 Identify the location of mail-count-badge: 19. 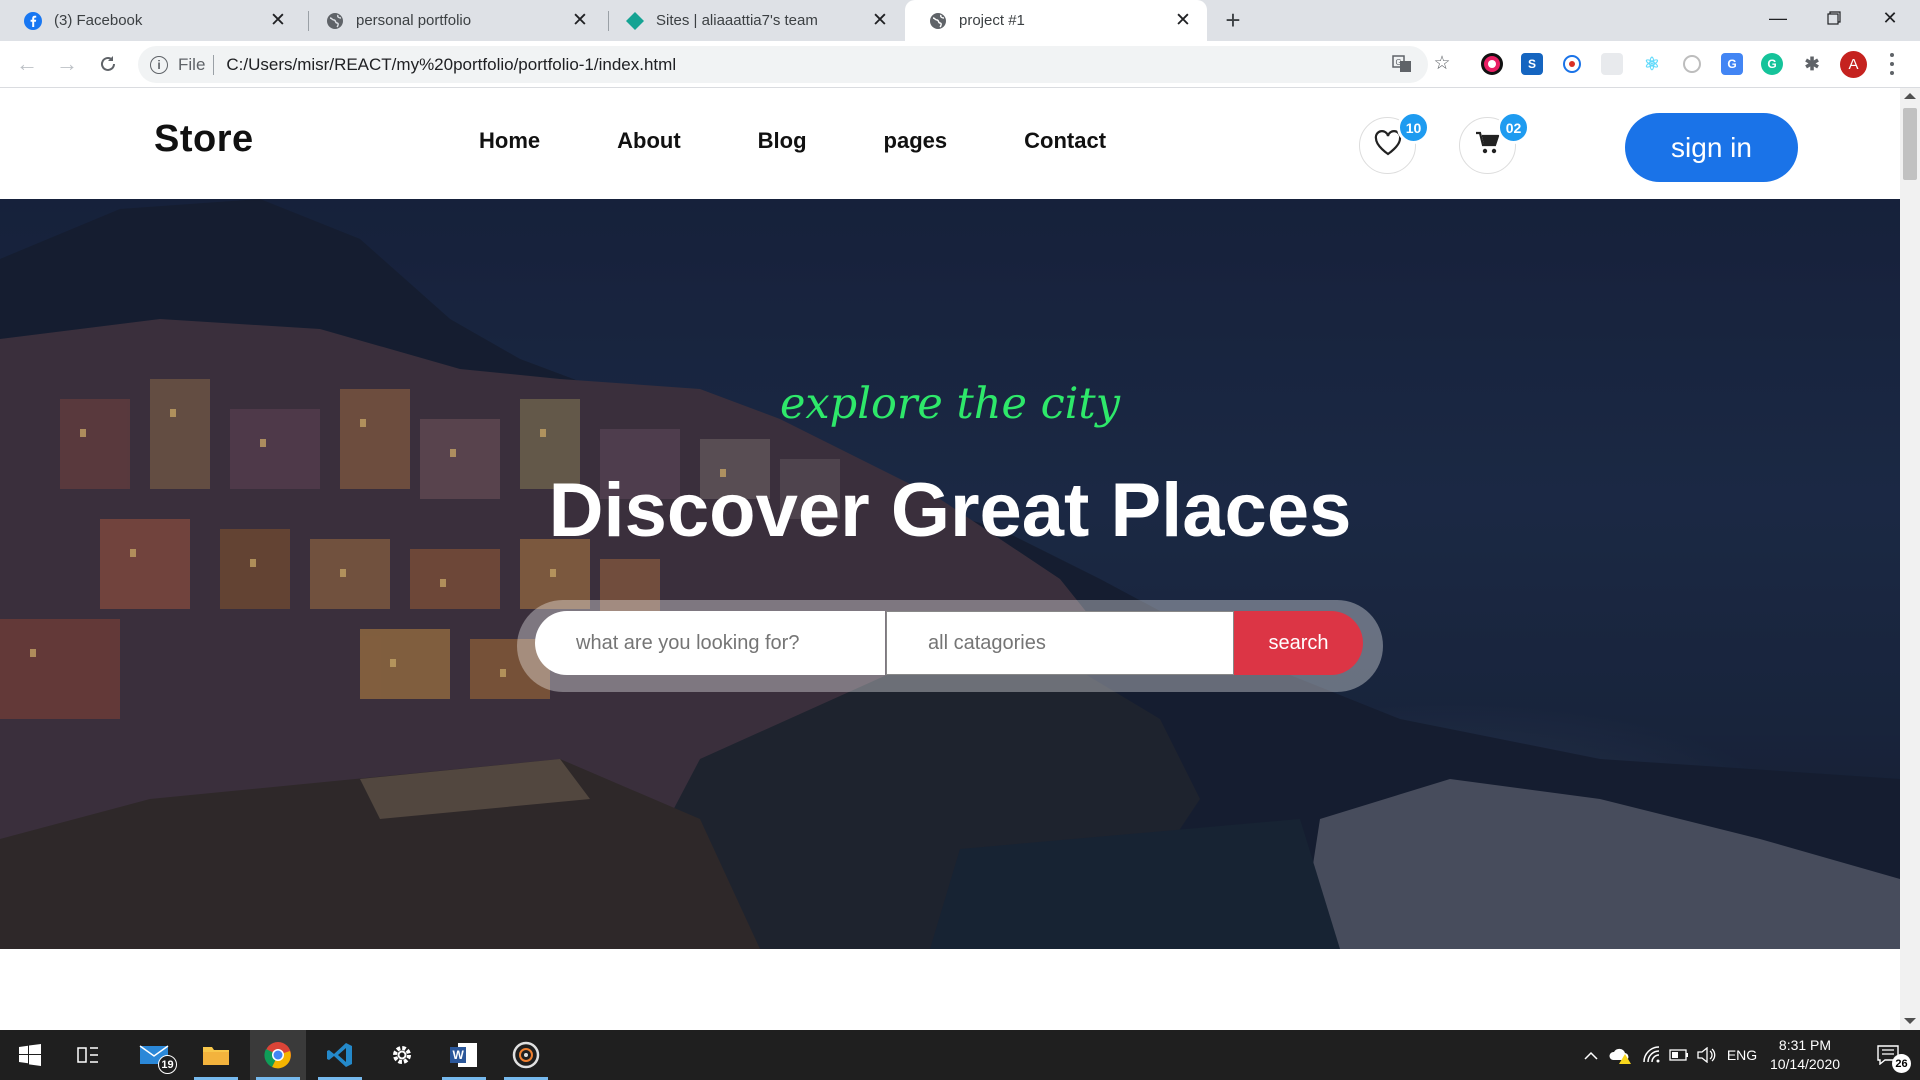
(167, 1064).